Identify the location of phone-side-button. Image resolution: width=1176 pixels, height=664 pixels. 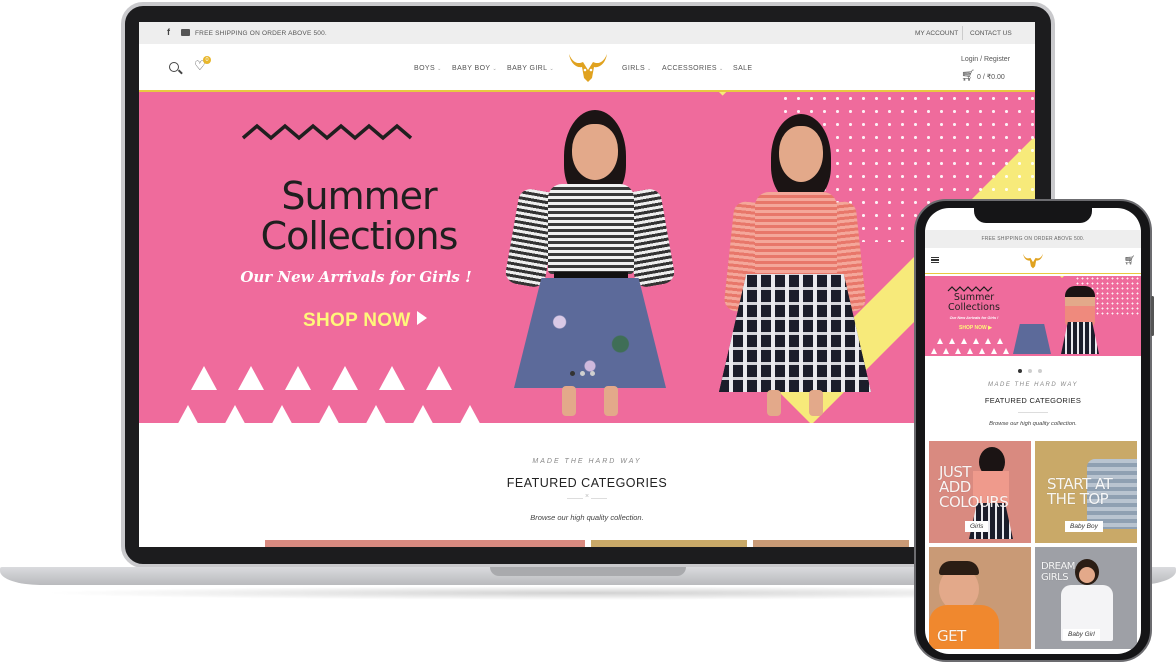
(1152, 316).